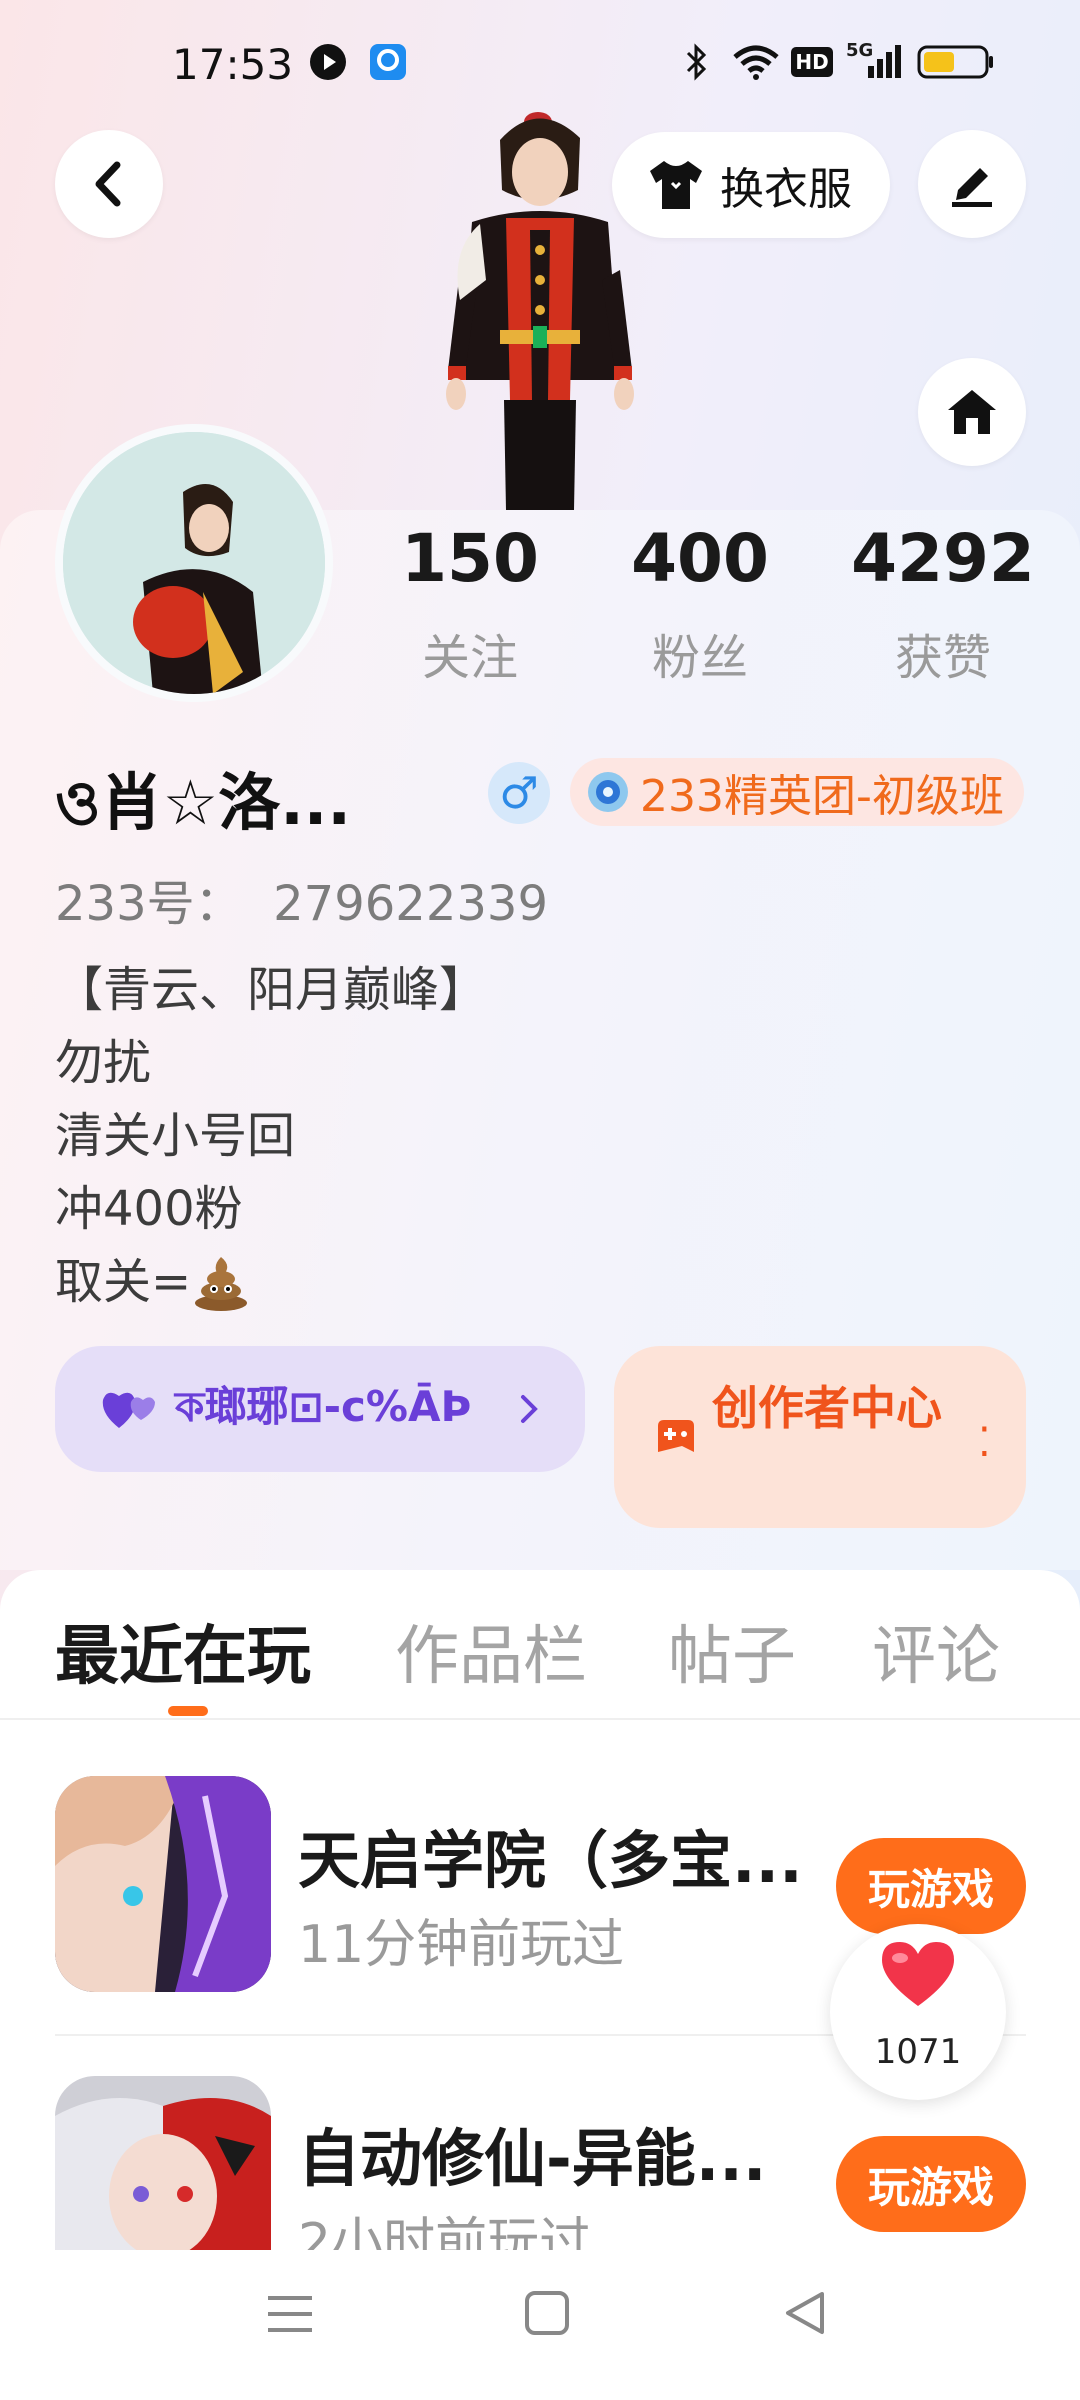 The image size is (1080, 2400). I want to click on poop-emoji-icon, so click(221, 1283).